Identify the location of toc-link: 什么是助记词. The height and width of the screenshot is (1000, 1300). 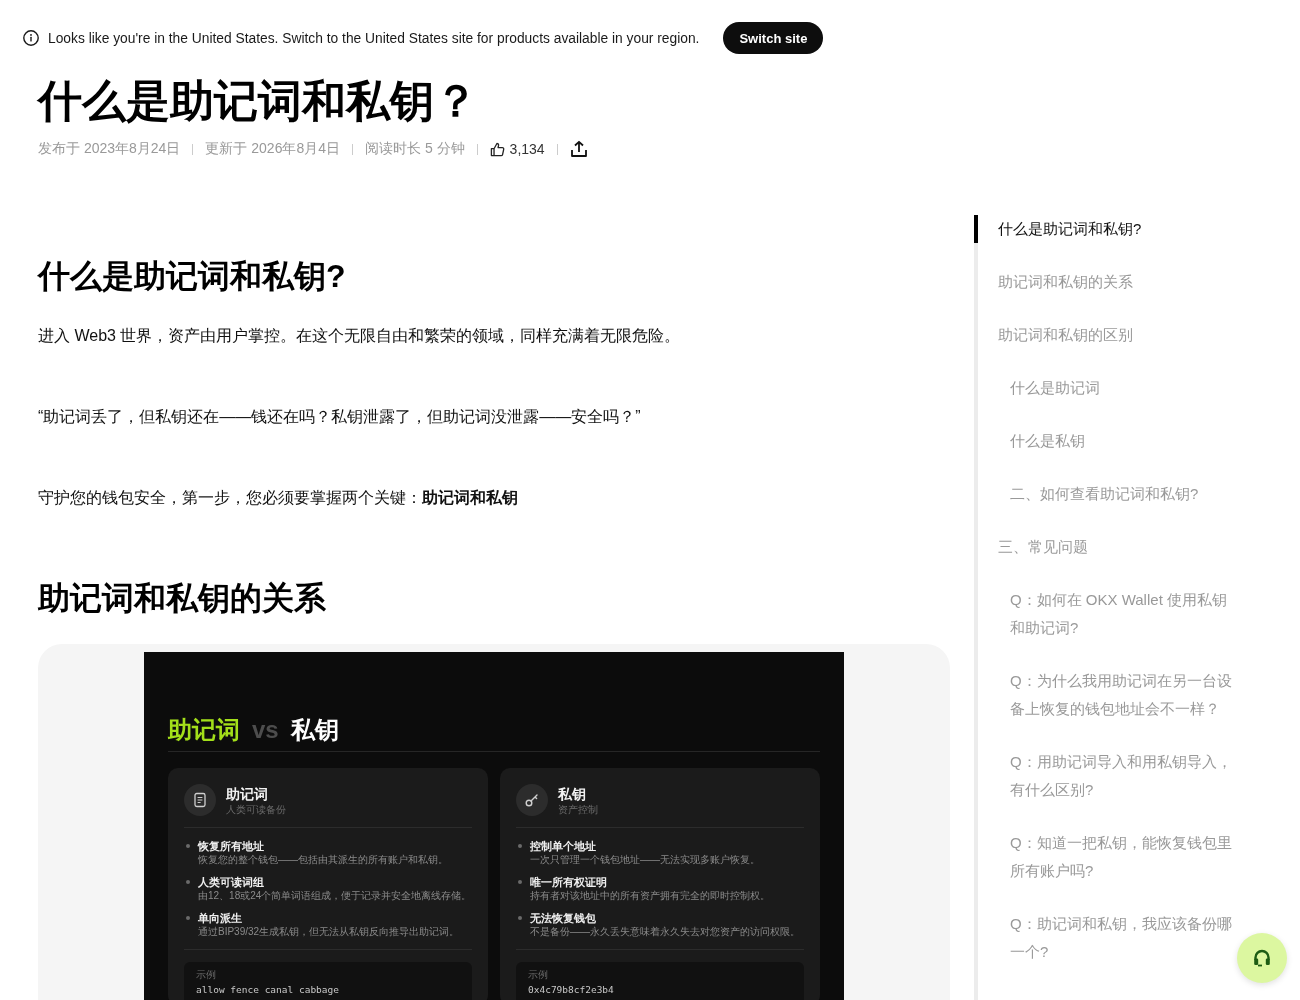
(1105, 388).